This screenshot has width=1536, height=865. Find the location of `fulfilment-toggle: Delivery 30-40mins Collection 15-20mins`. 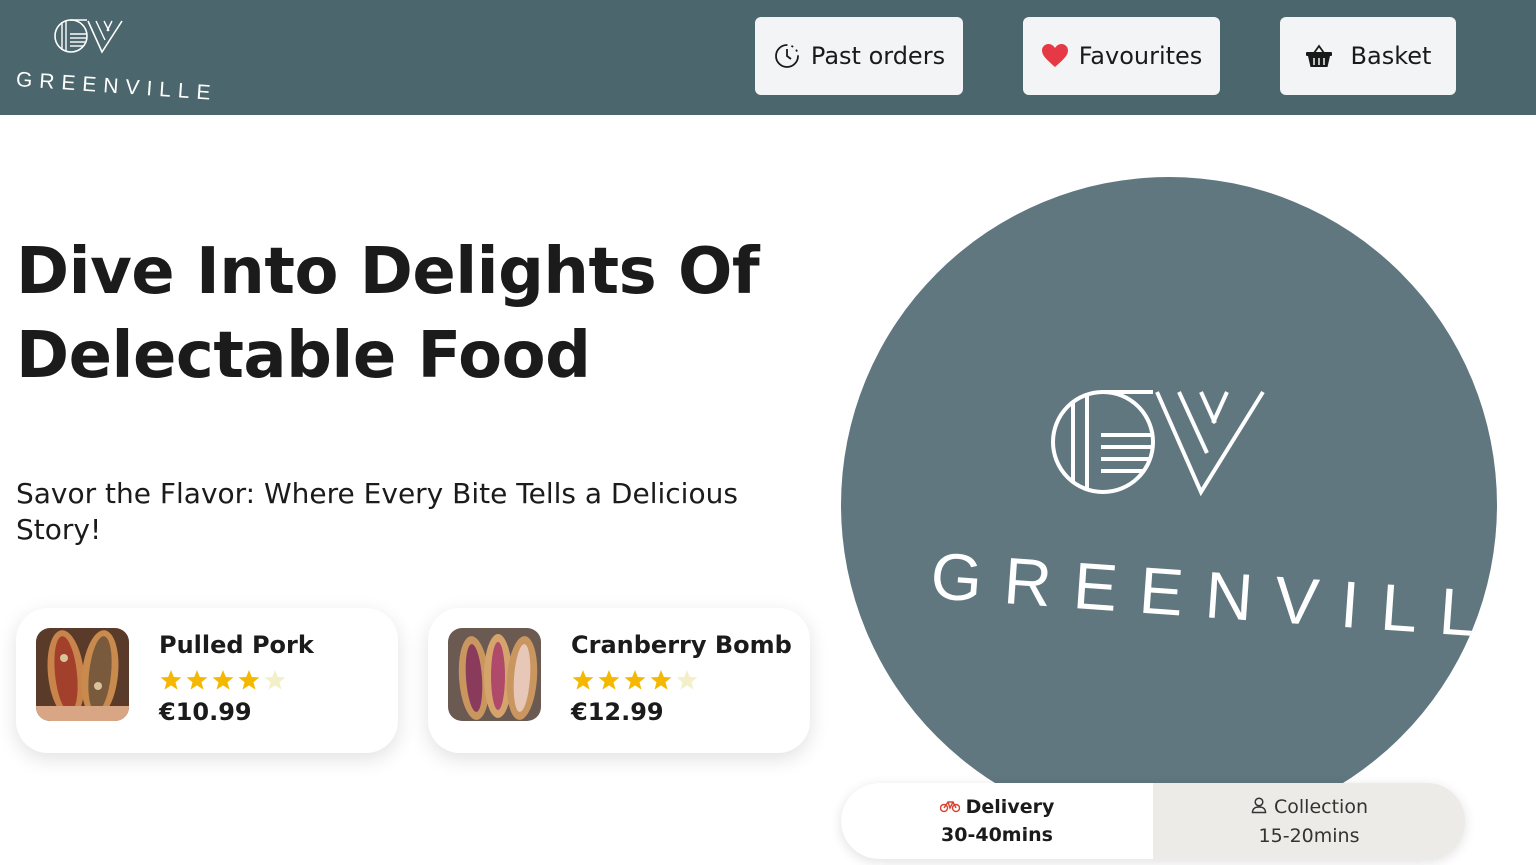

fulfilment-toggle: Delivery 30-40mins Collection 15-20mins is located at coordinates (1153, 821).